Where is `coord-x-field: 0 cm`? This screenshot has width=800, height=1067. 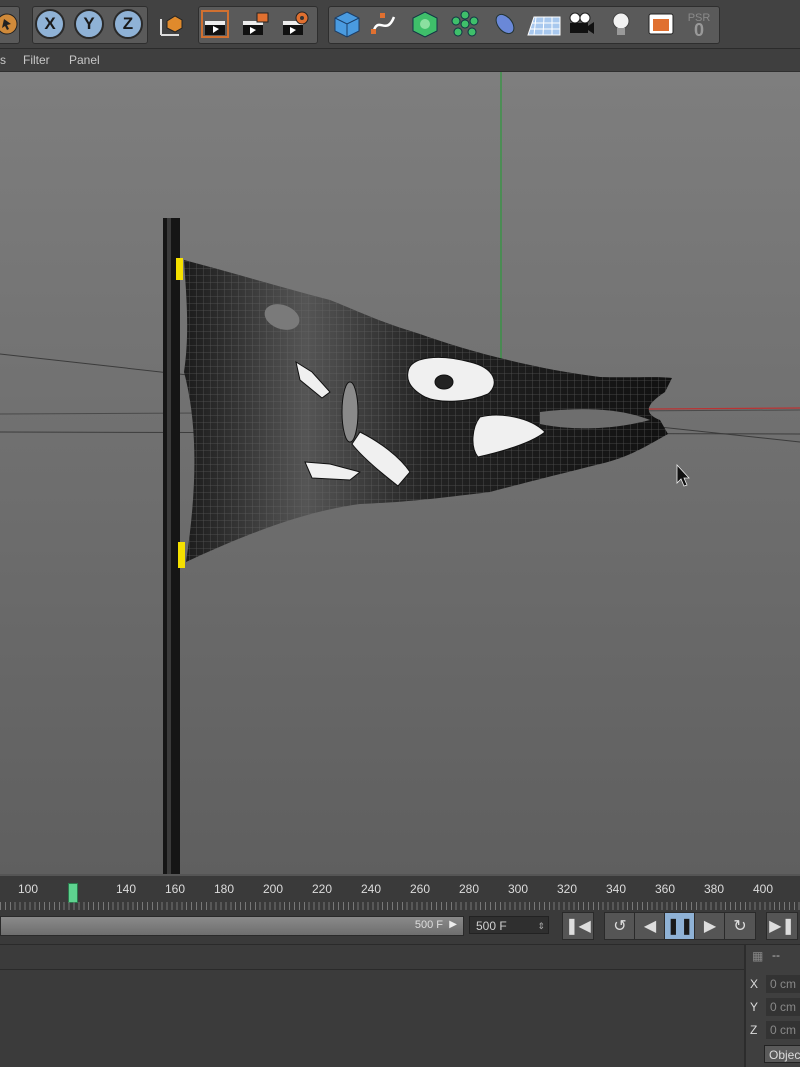
coord-x-field: 0 cm is located at coordinates (783, 984).